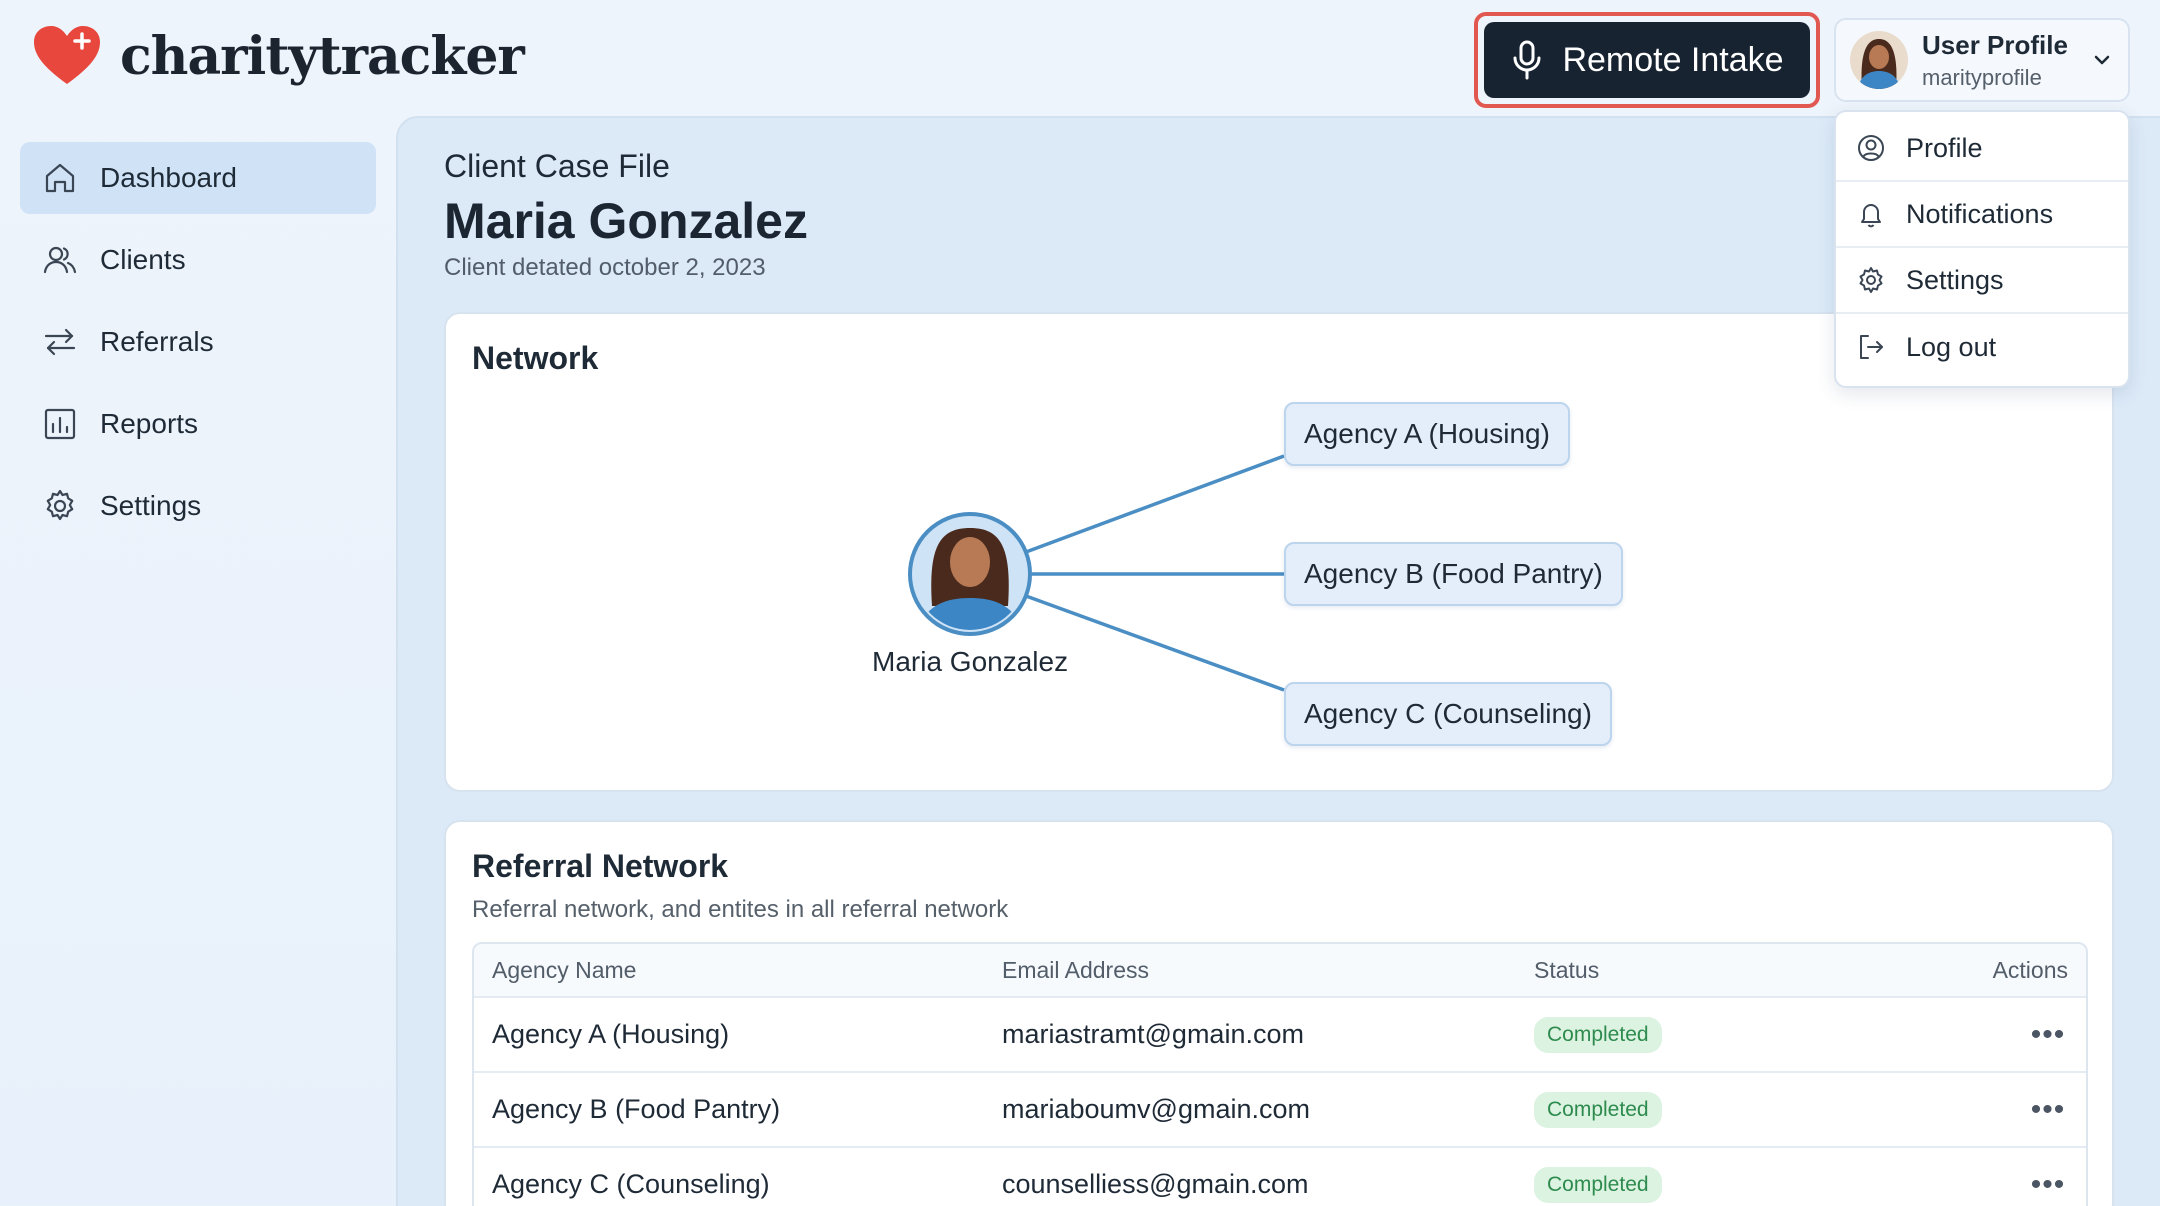  Describe the element at coordinates (60, 178) in the screenshot. I see `home-icon` at that location.